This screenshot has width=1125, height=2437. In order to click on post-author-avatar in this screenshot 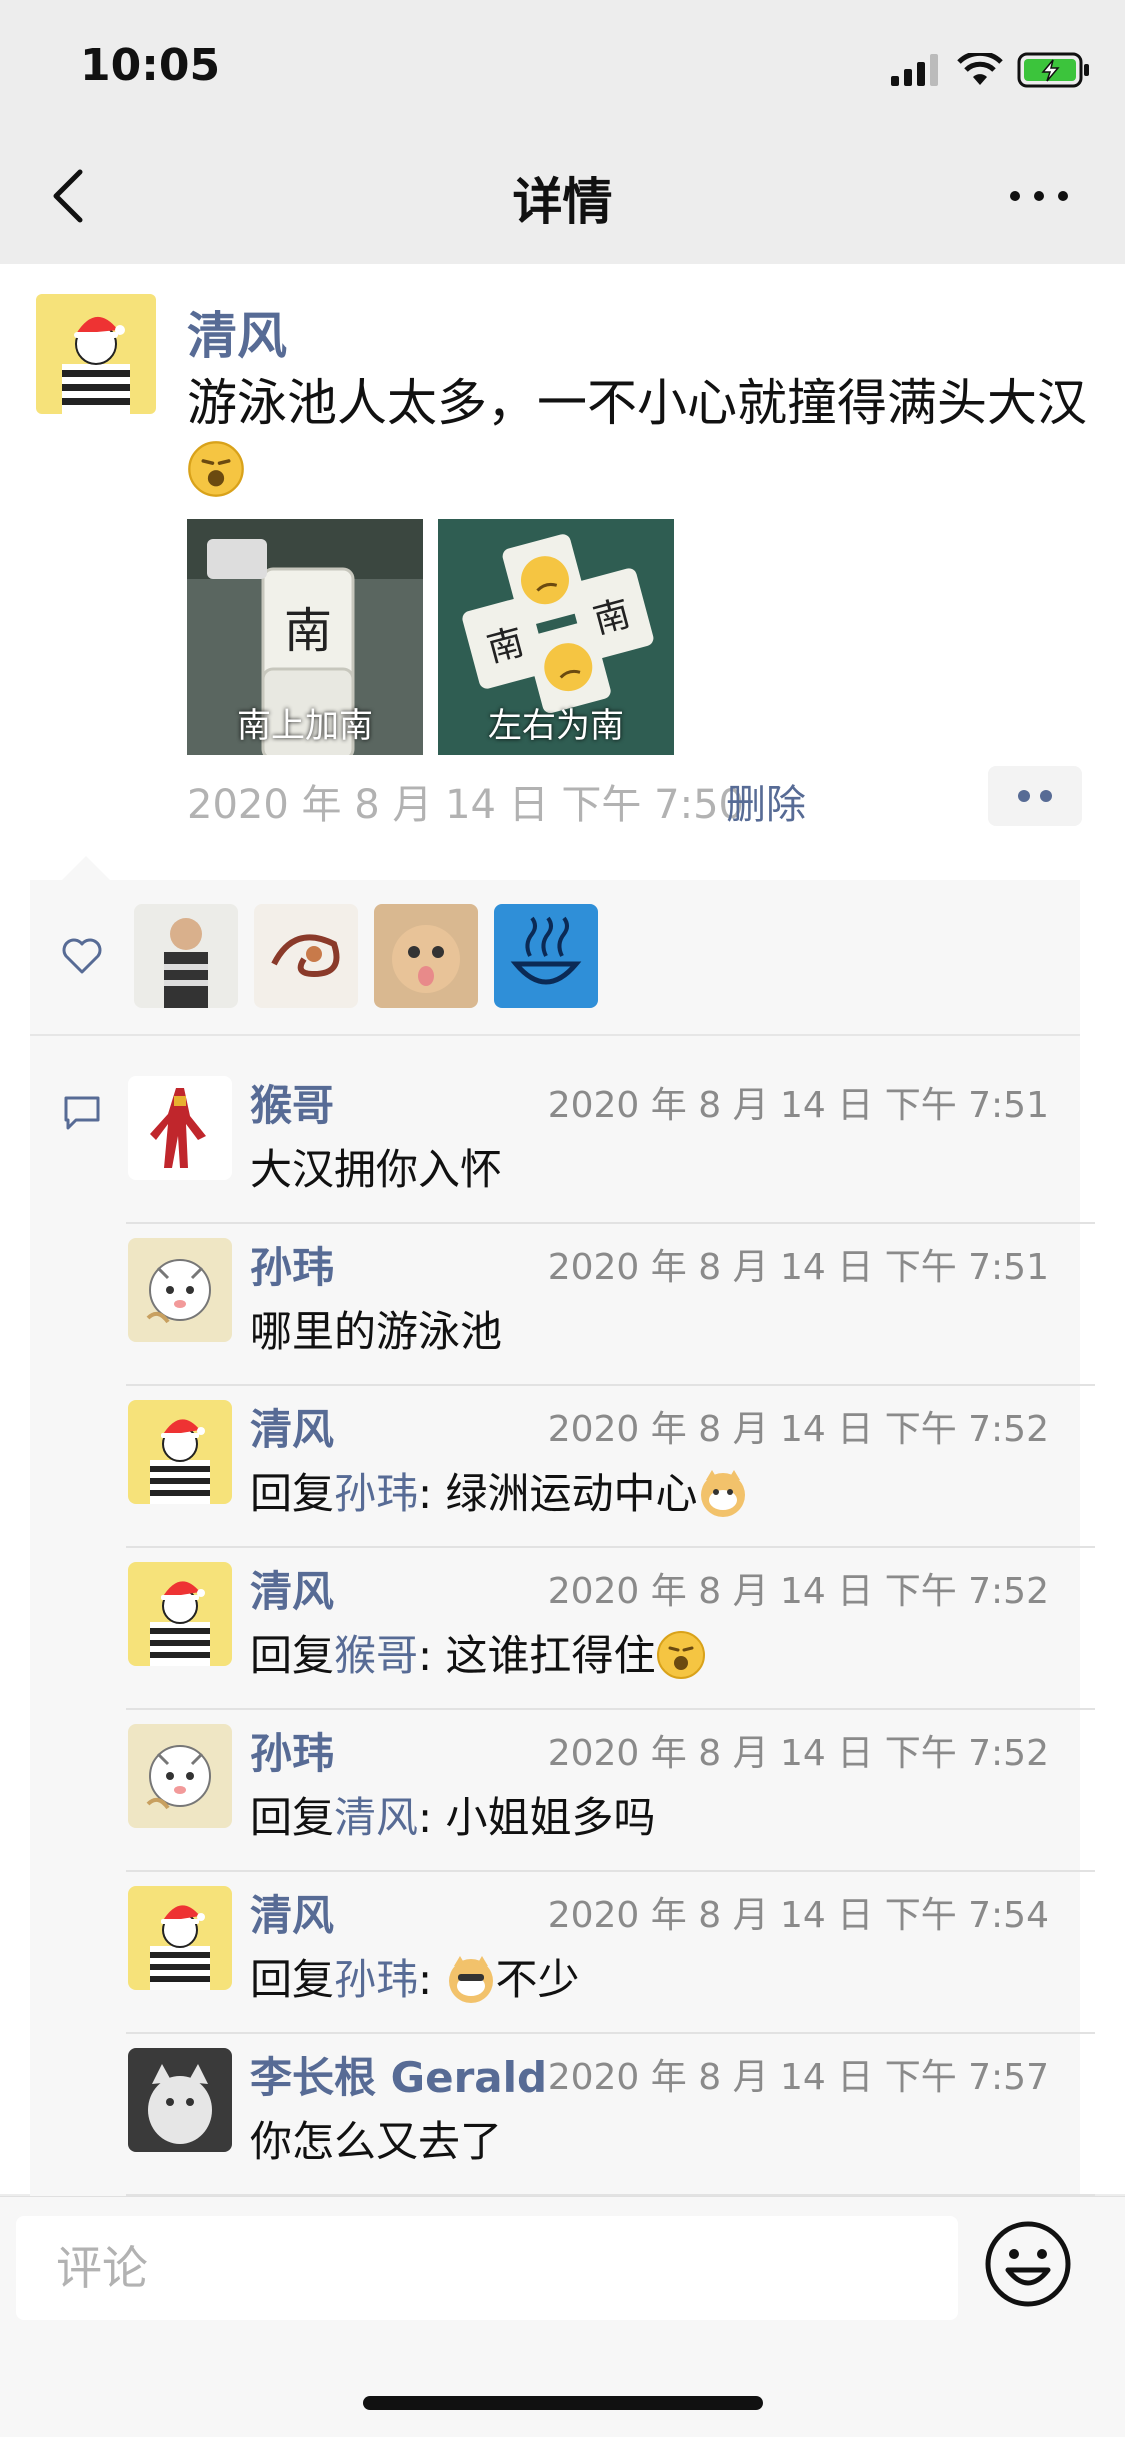, I will do `click(96, 354)`.